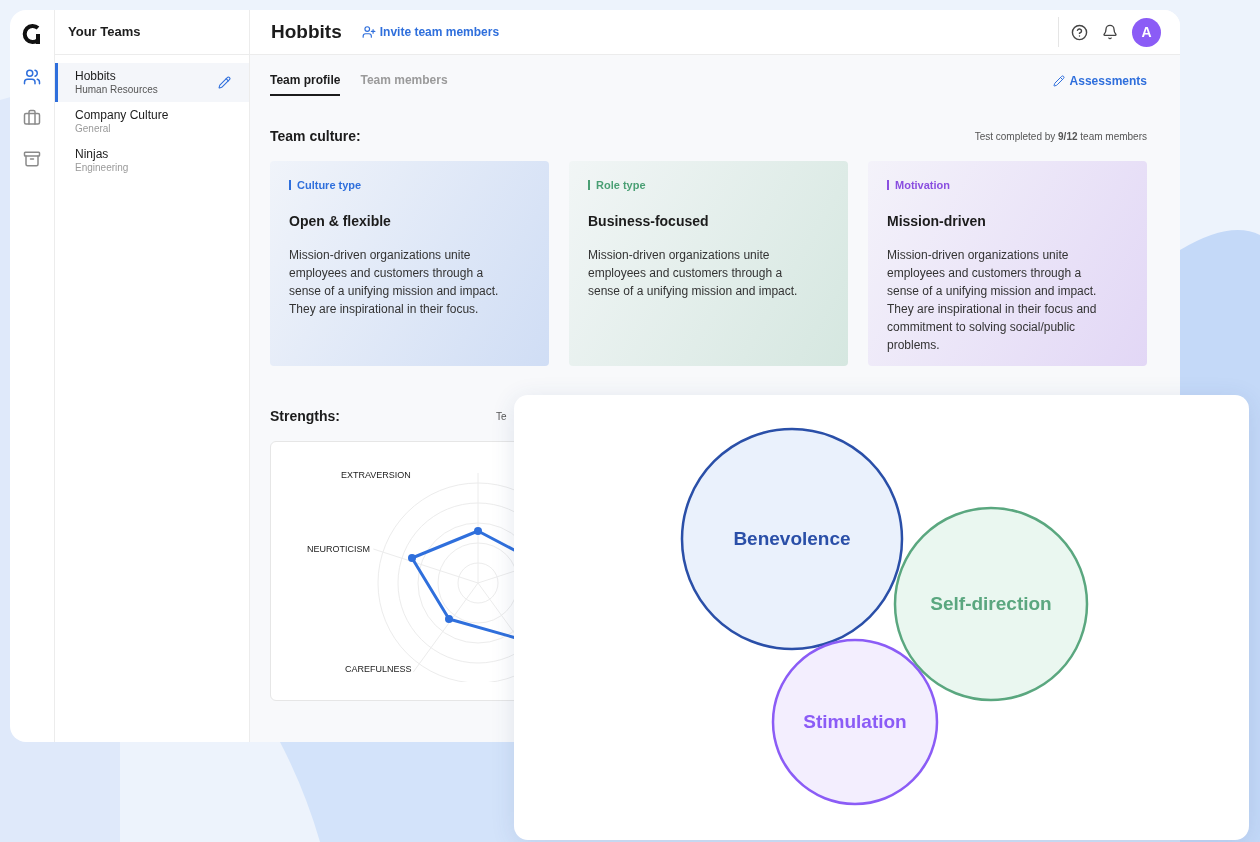 This screenshot has width=1260, height=842. Describe the element at coordinates (152, 160) in the screenshot. I see `team-item: Ninjas Engineering` at that location.